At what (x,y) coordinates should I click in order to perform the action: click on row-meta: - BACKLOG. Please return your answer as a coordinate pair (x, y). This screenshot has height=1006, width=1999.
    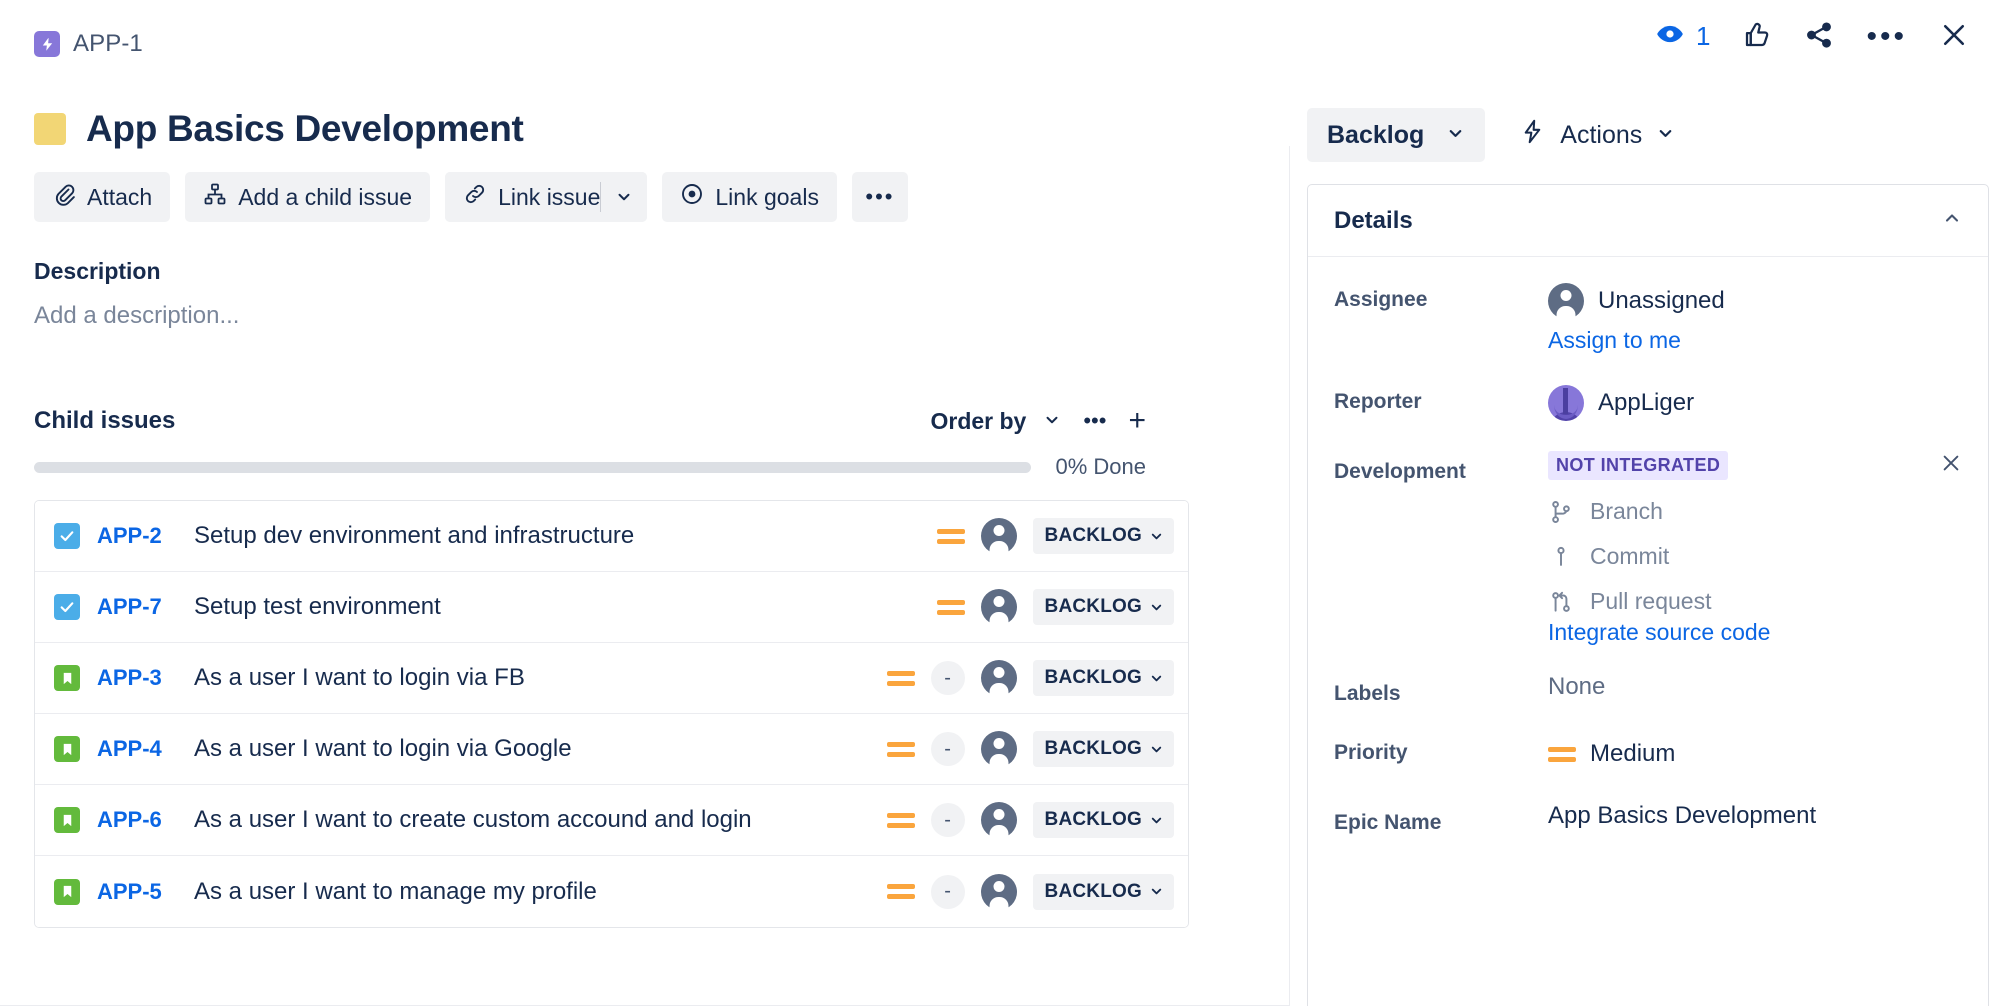
    Looking at the image, I should click on (1030, 820).